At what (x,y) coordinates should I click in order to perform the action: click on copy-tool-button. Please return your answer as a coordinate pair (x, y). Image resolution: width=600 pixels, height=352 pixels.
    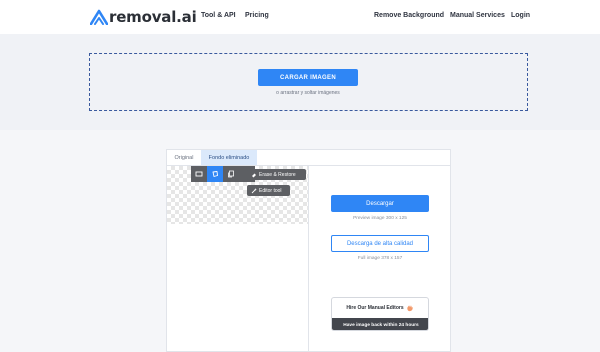
    Looking at the image, I should click on (231, 174).